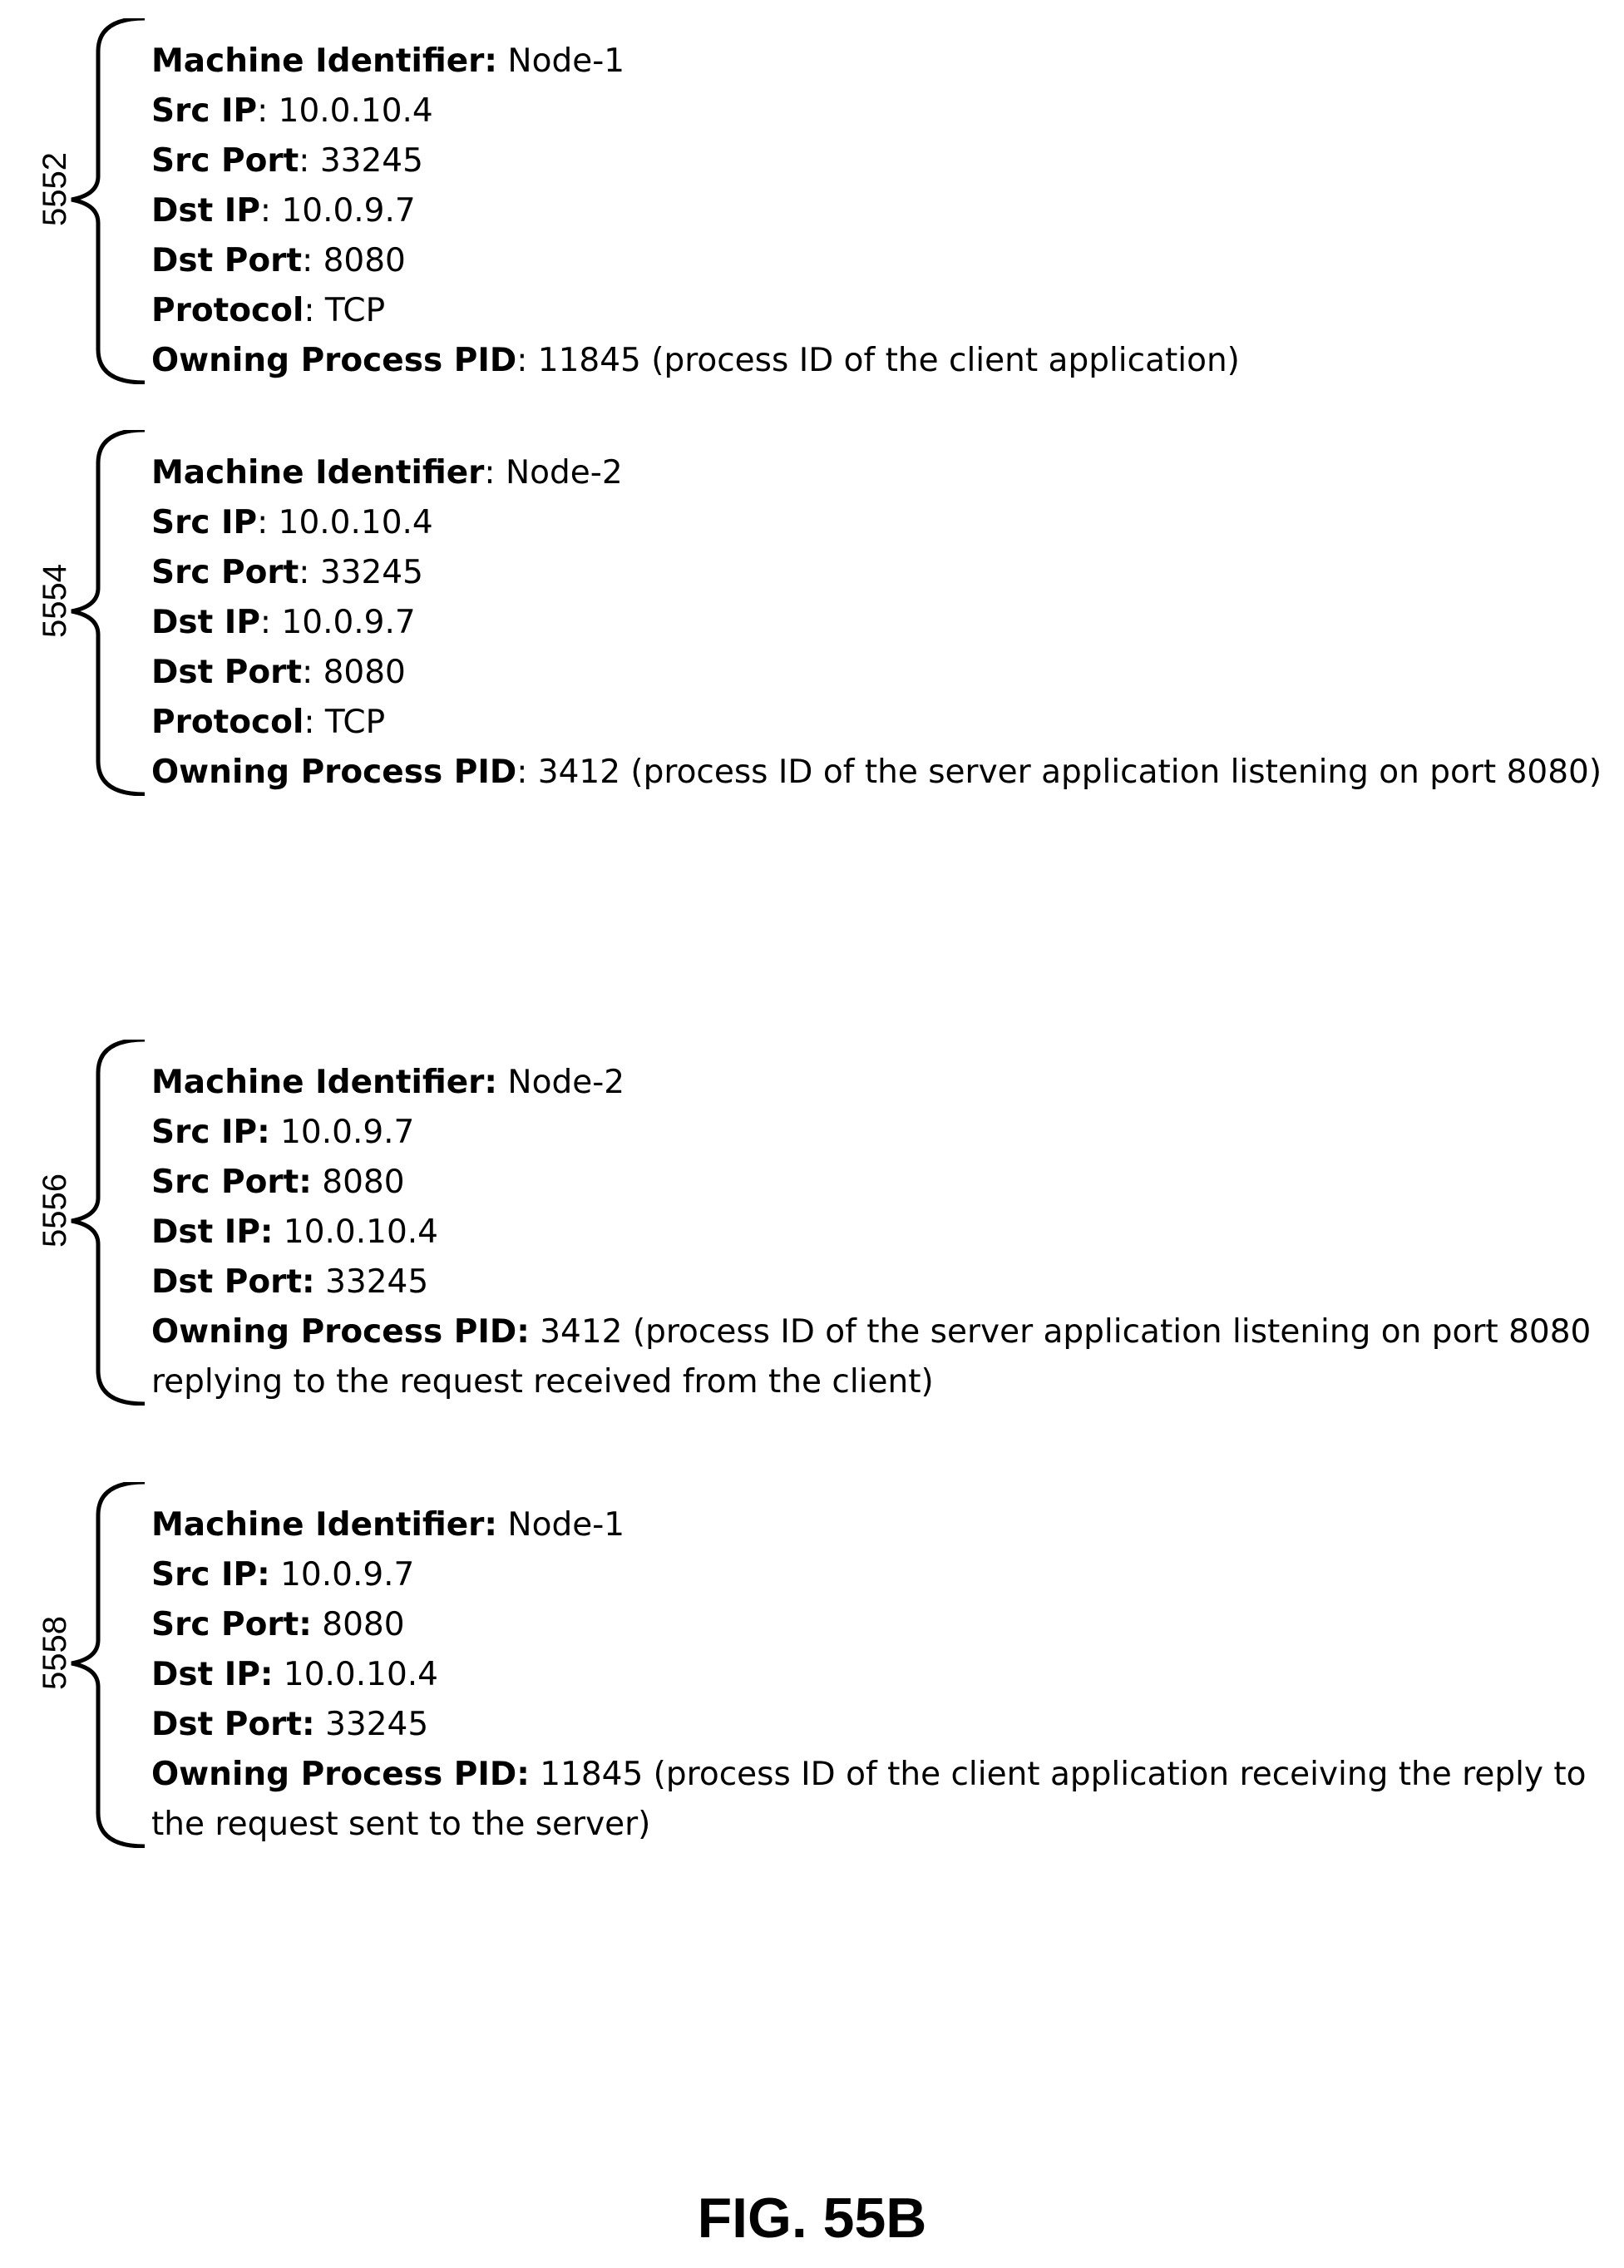 The height and width of the screenshot is (2268, 1624). Describe the element at coordinates (812, 2218) in the screenshot. I see `figure-title: FIG. 55B` at that location.